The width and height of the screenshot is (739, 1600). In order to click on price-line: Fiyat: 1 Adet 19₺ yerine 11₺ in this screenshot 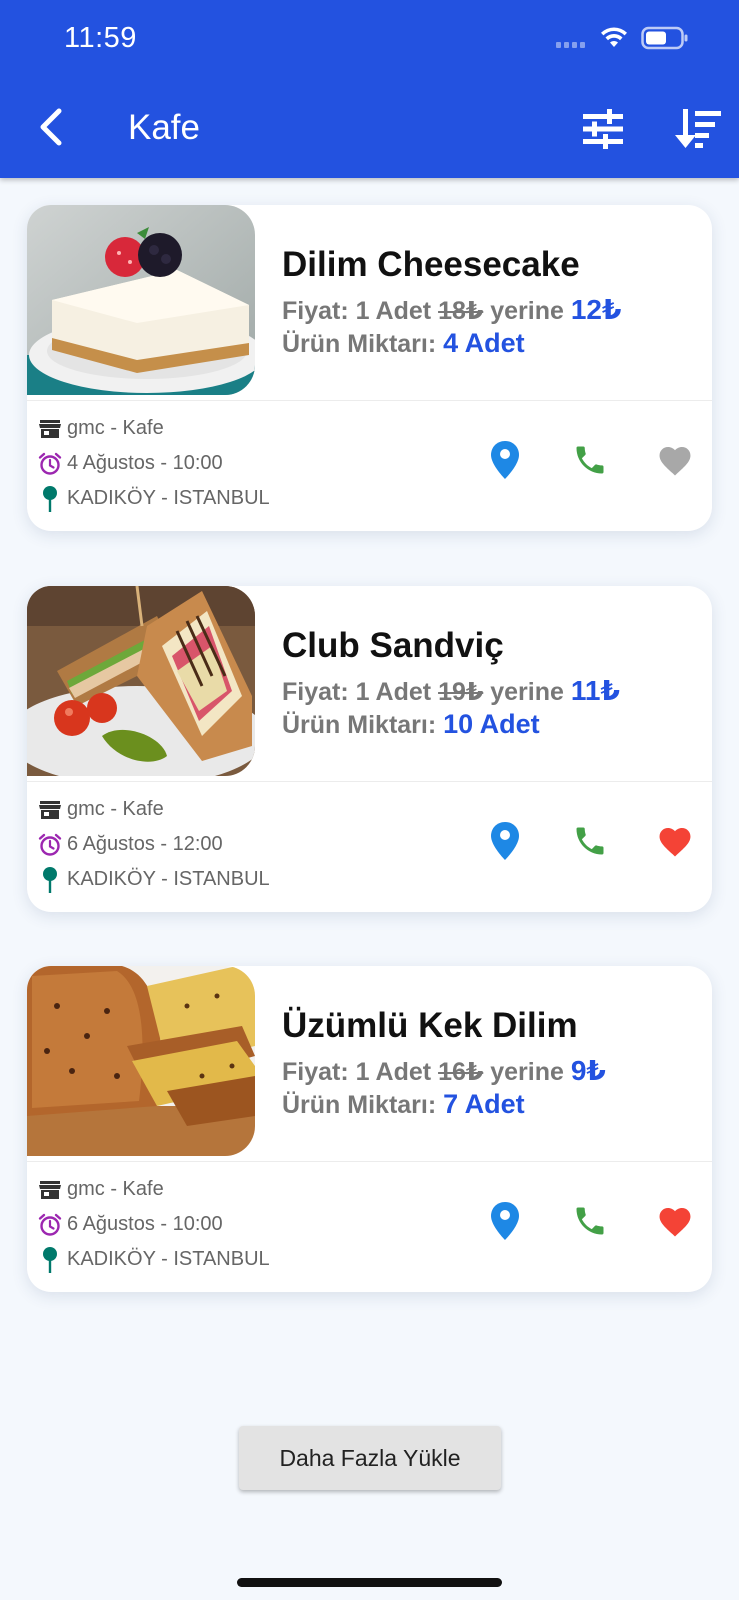, I will do `click(451, 690)`.